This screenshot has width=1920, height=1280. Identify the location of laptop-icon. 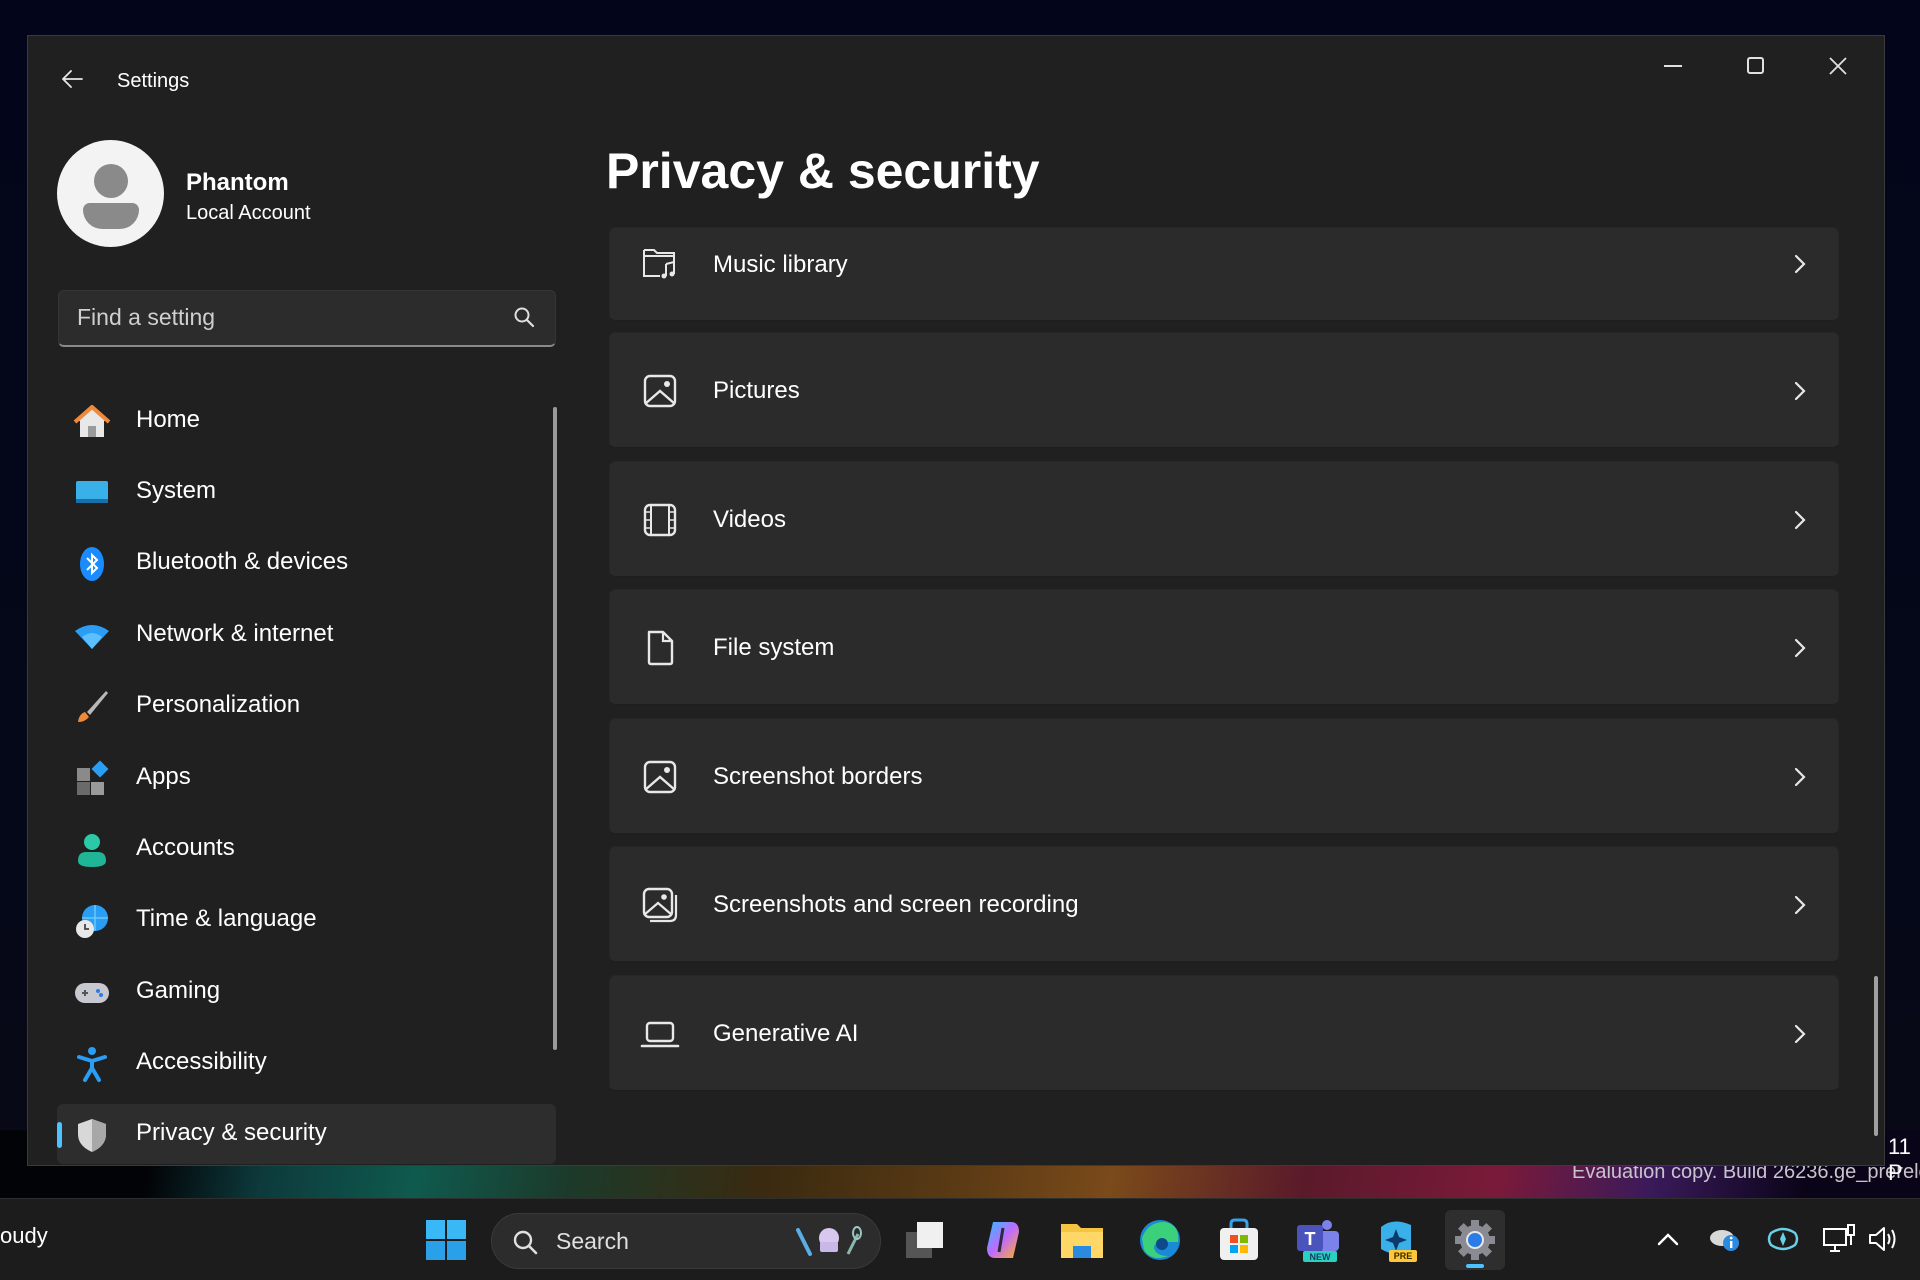
(660, 1034).